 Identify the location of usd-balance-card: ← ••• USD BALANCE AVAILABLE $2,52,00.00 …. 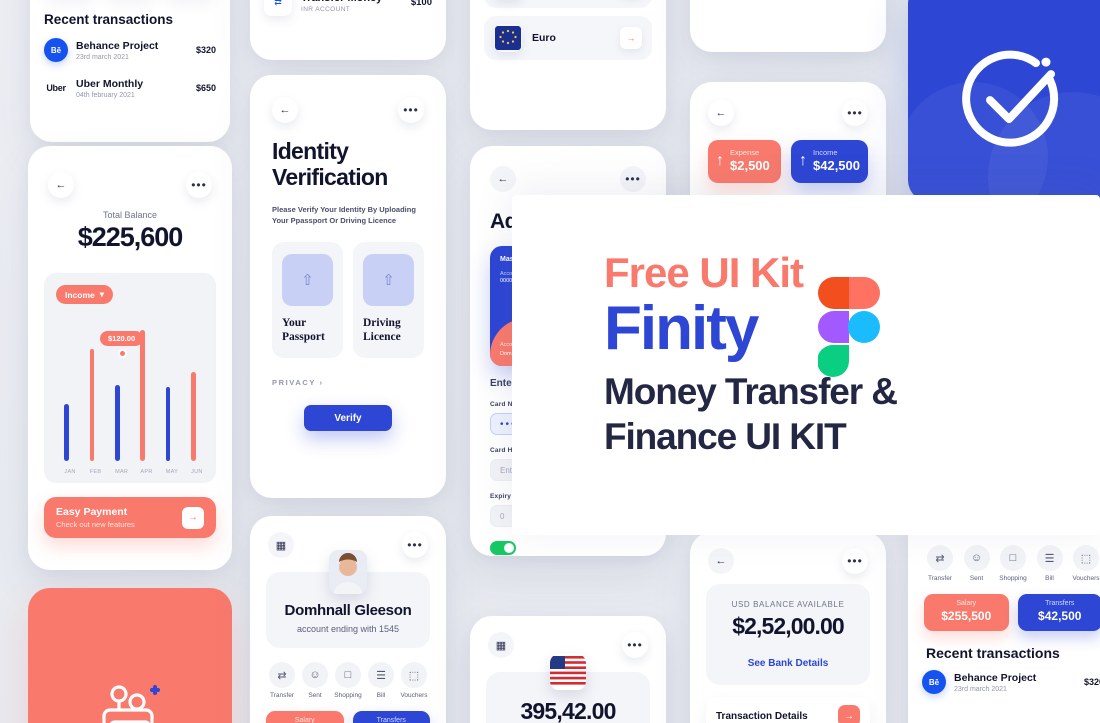
(788, 627).